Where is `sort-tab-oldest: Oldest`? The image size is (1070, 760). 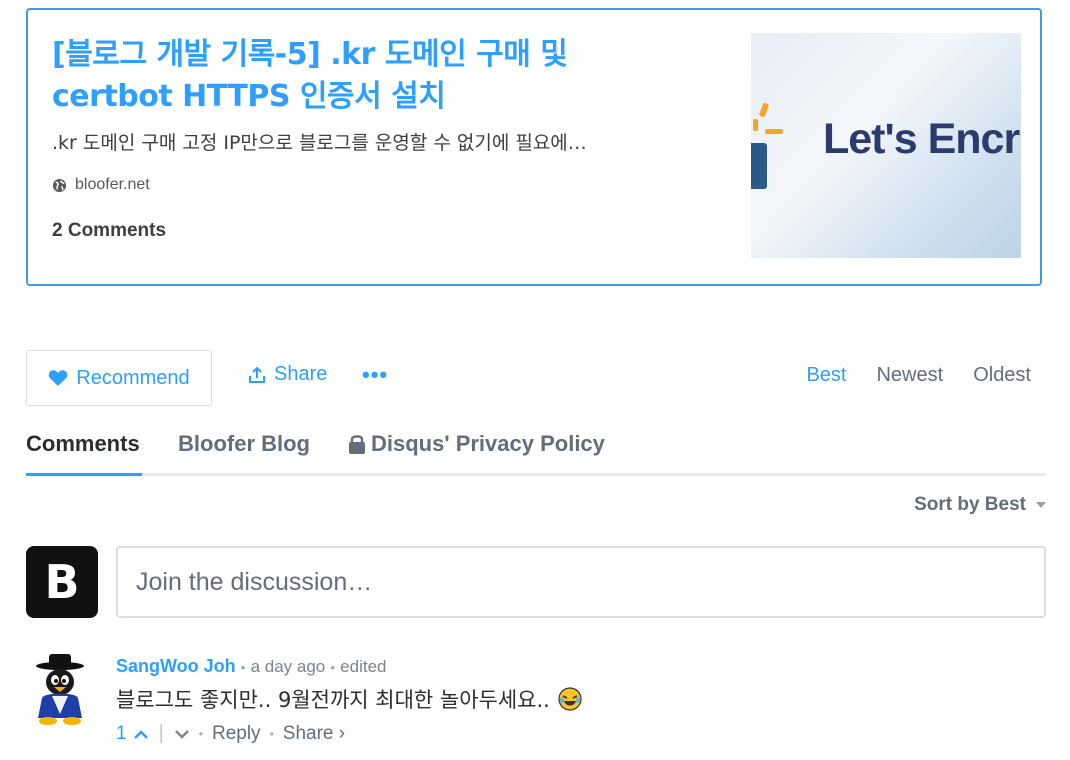 sort-tab-oldest: Oldest is located at coordinates (1002, 375).